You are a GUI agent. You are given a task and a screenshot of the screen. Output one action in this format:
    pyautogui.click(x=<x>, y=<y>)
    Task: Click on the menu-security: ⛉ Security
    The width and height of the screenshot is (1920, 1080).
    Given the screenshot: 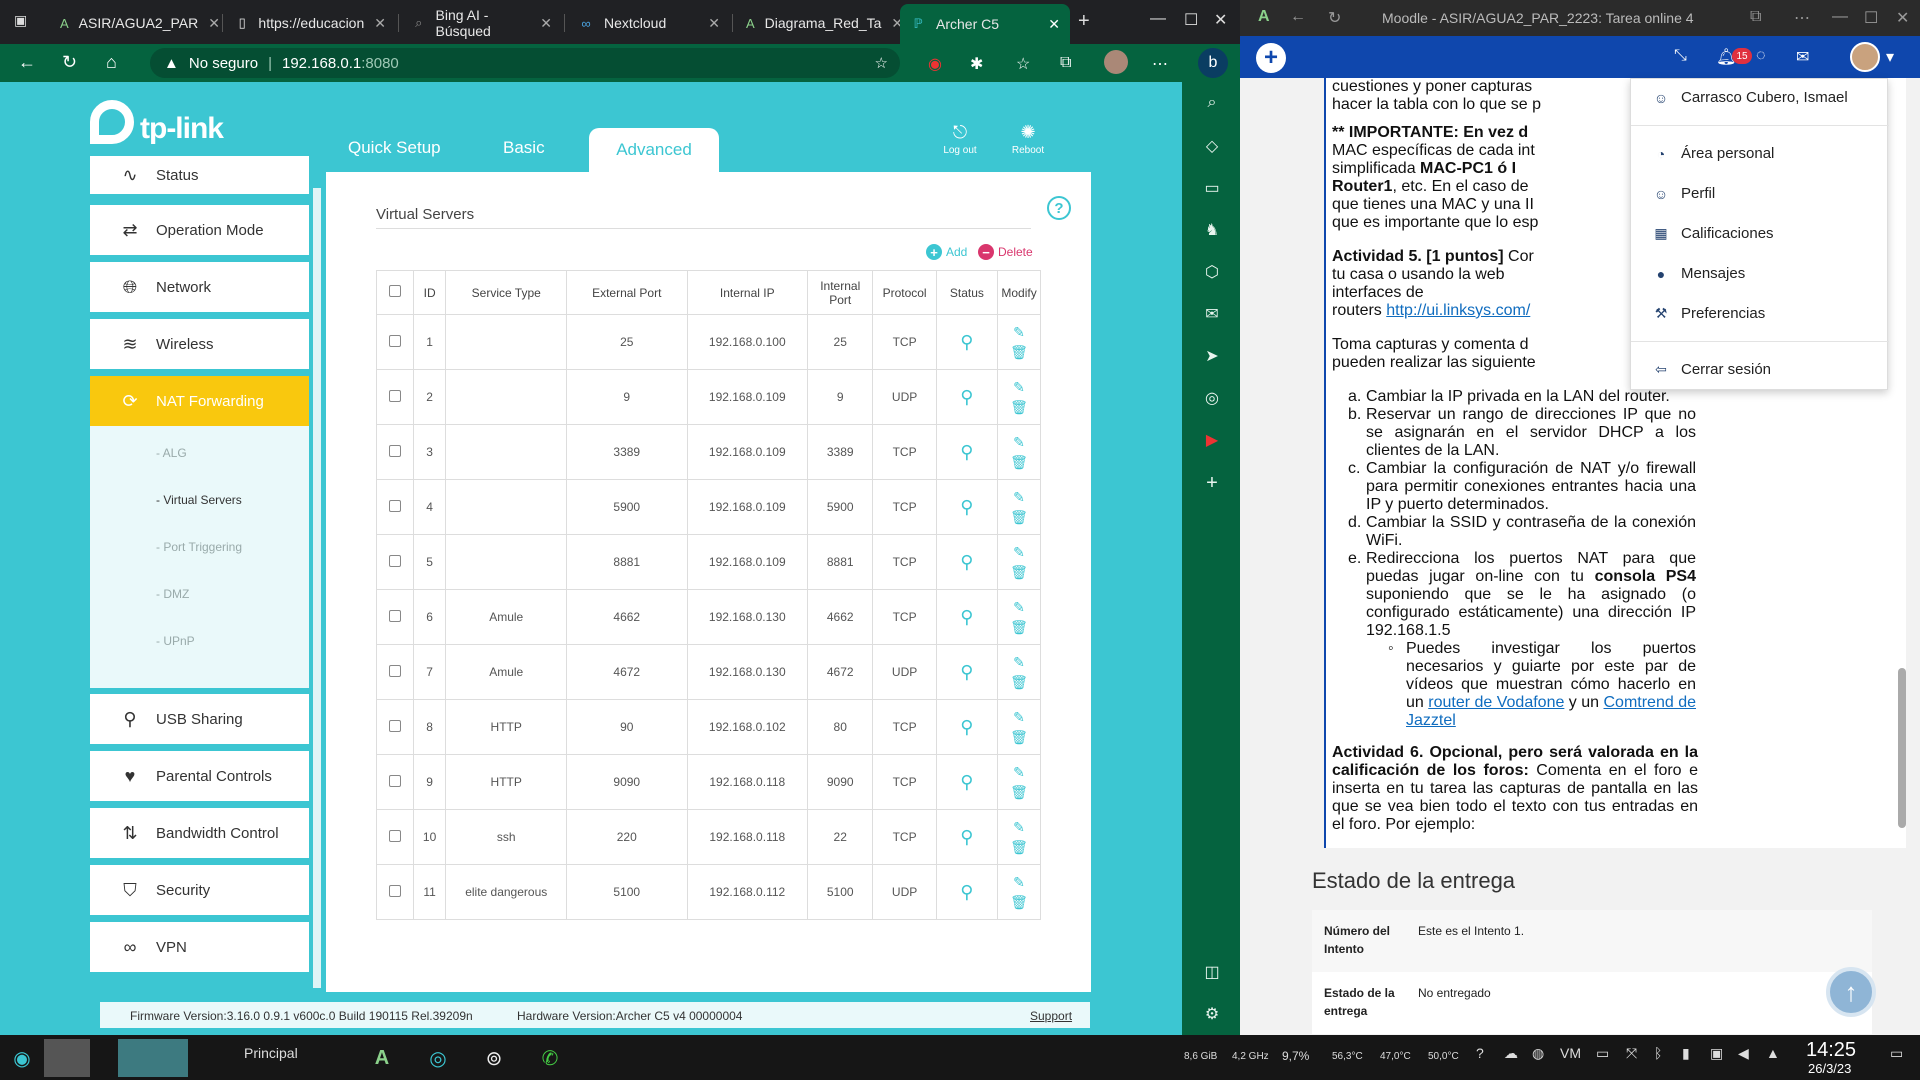 What is the action you would take?
    pyautogui.click(x=199, y=890)
    